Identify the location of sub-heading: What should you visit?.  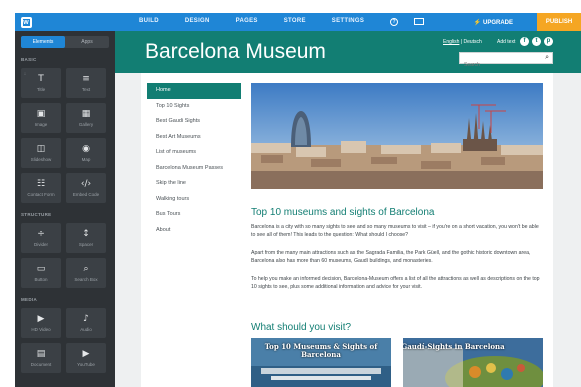
(301, 327).